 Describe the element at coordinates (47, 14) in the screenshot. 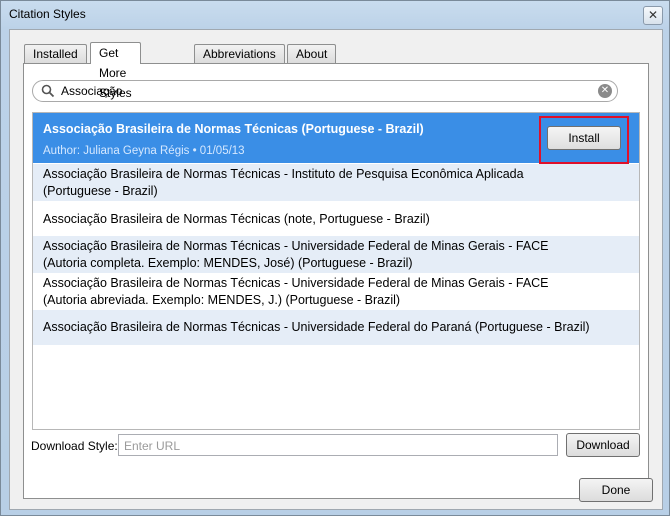

I see `window-title: Citation Styles` at that location.